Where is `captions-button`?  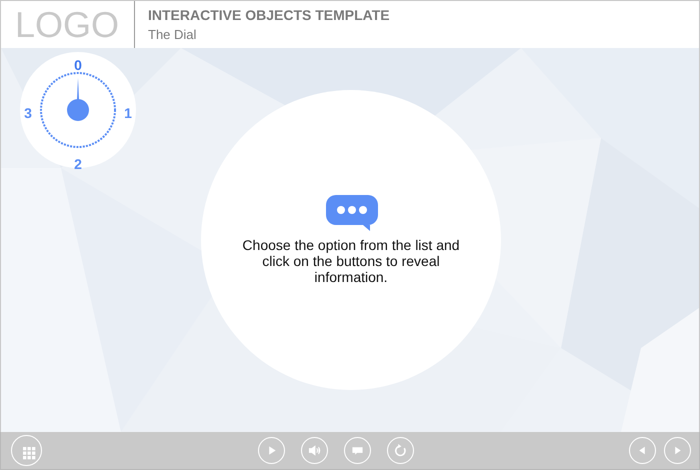
captions-button is located at coordinates (357, 450).